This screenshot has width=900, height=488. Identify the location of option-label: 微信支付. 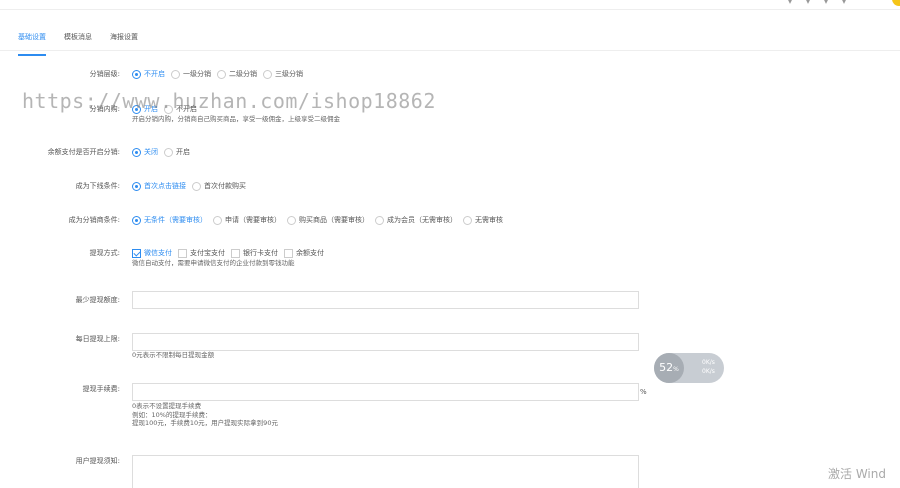
(158, 253).